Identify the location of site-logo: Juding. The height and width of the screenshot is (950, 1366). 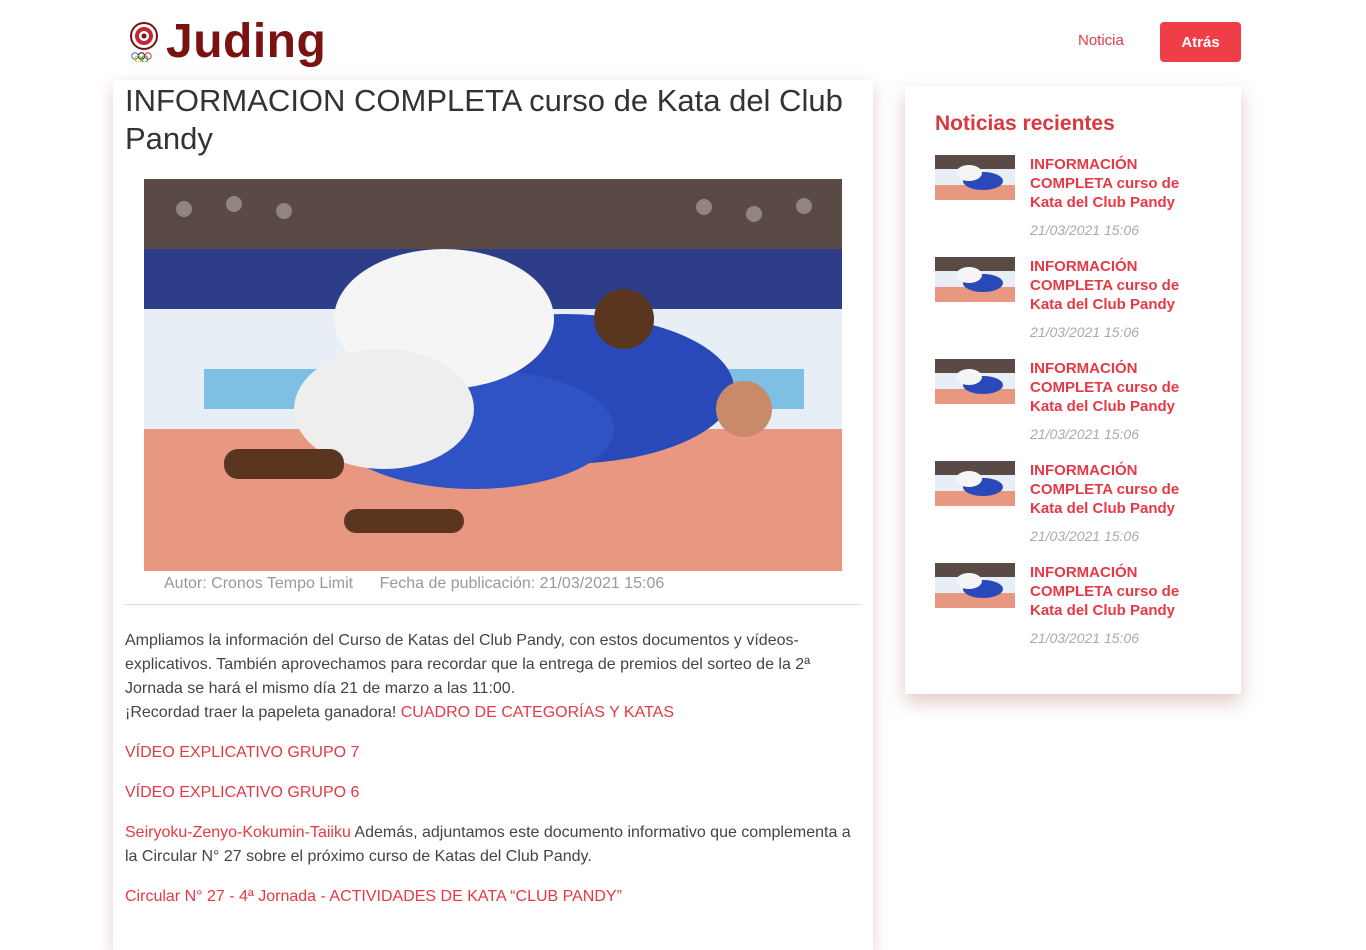
(227, 42).